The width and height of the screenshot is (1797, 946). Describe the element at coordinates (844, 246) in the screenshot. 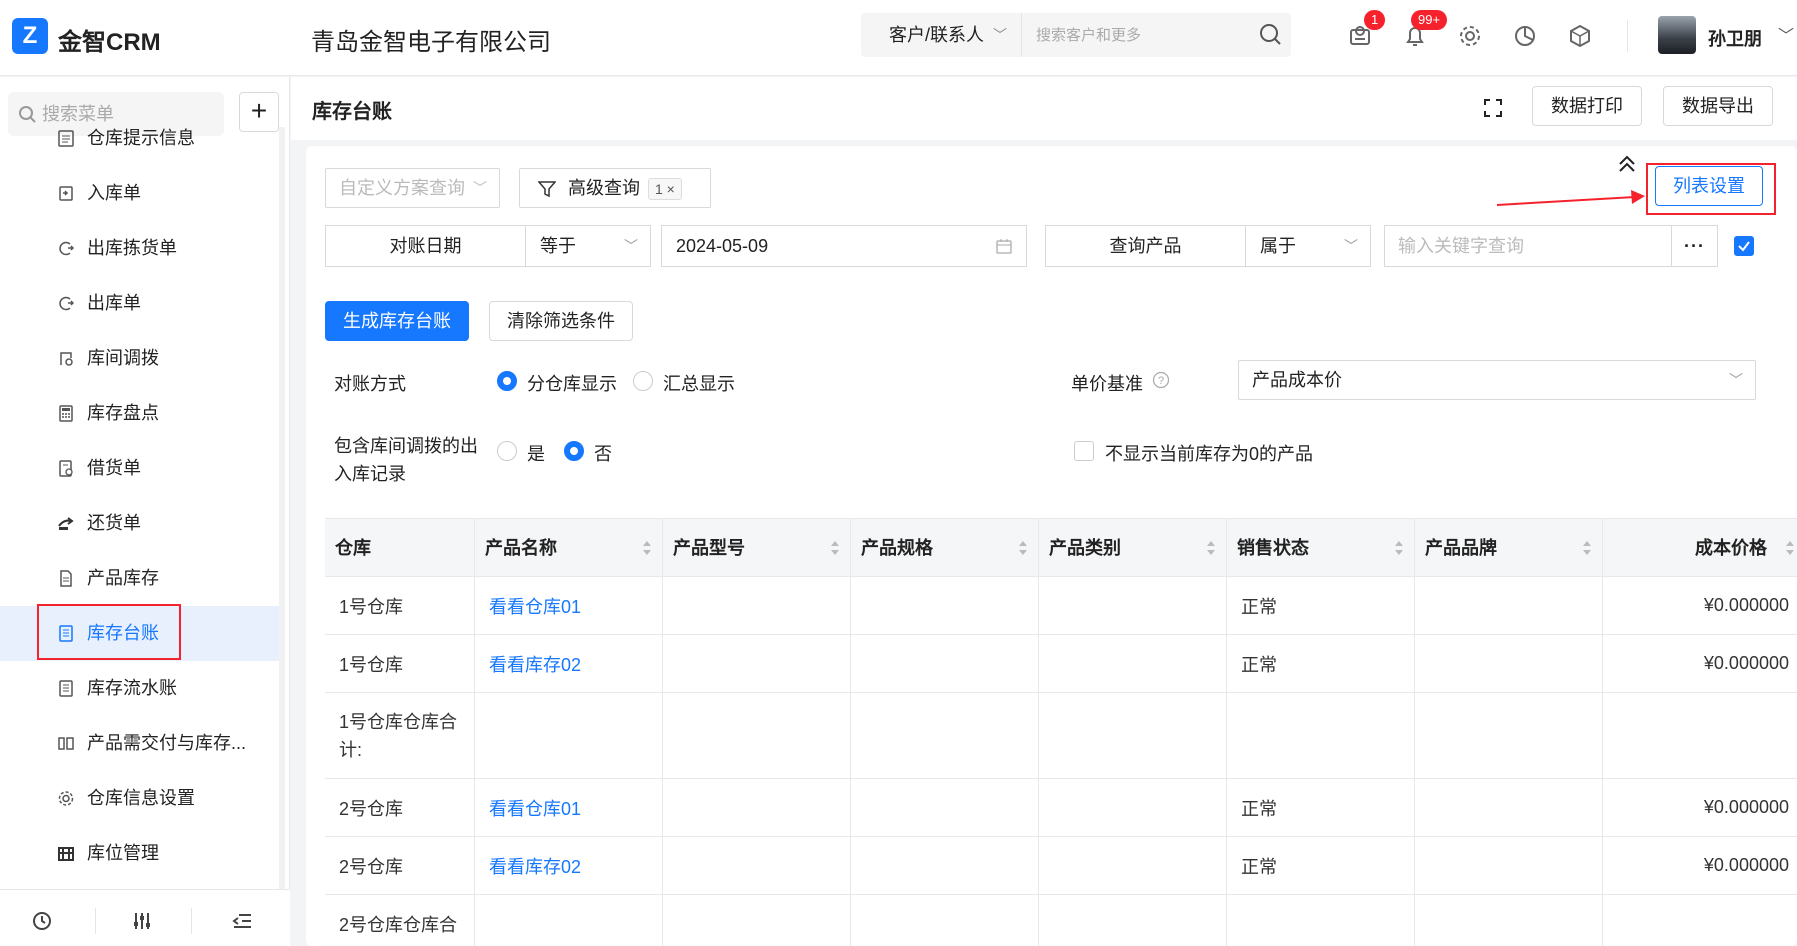

I see `date-picker: 2024-05-09` at that location.